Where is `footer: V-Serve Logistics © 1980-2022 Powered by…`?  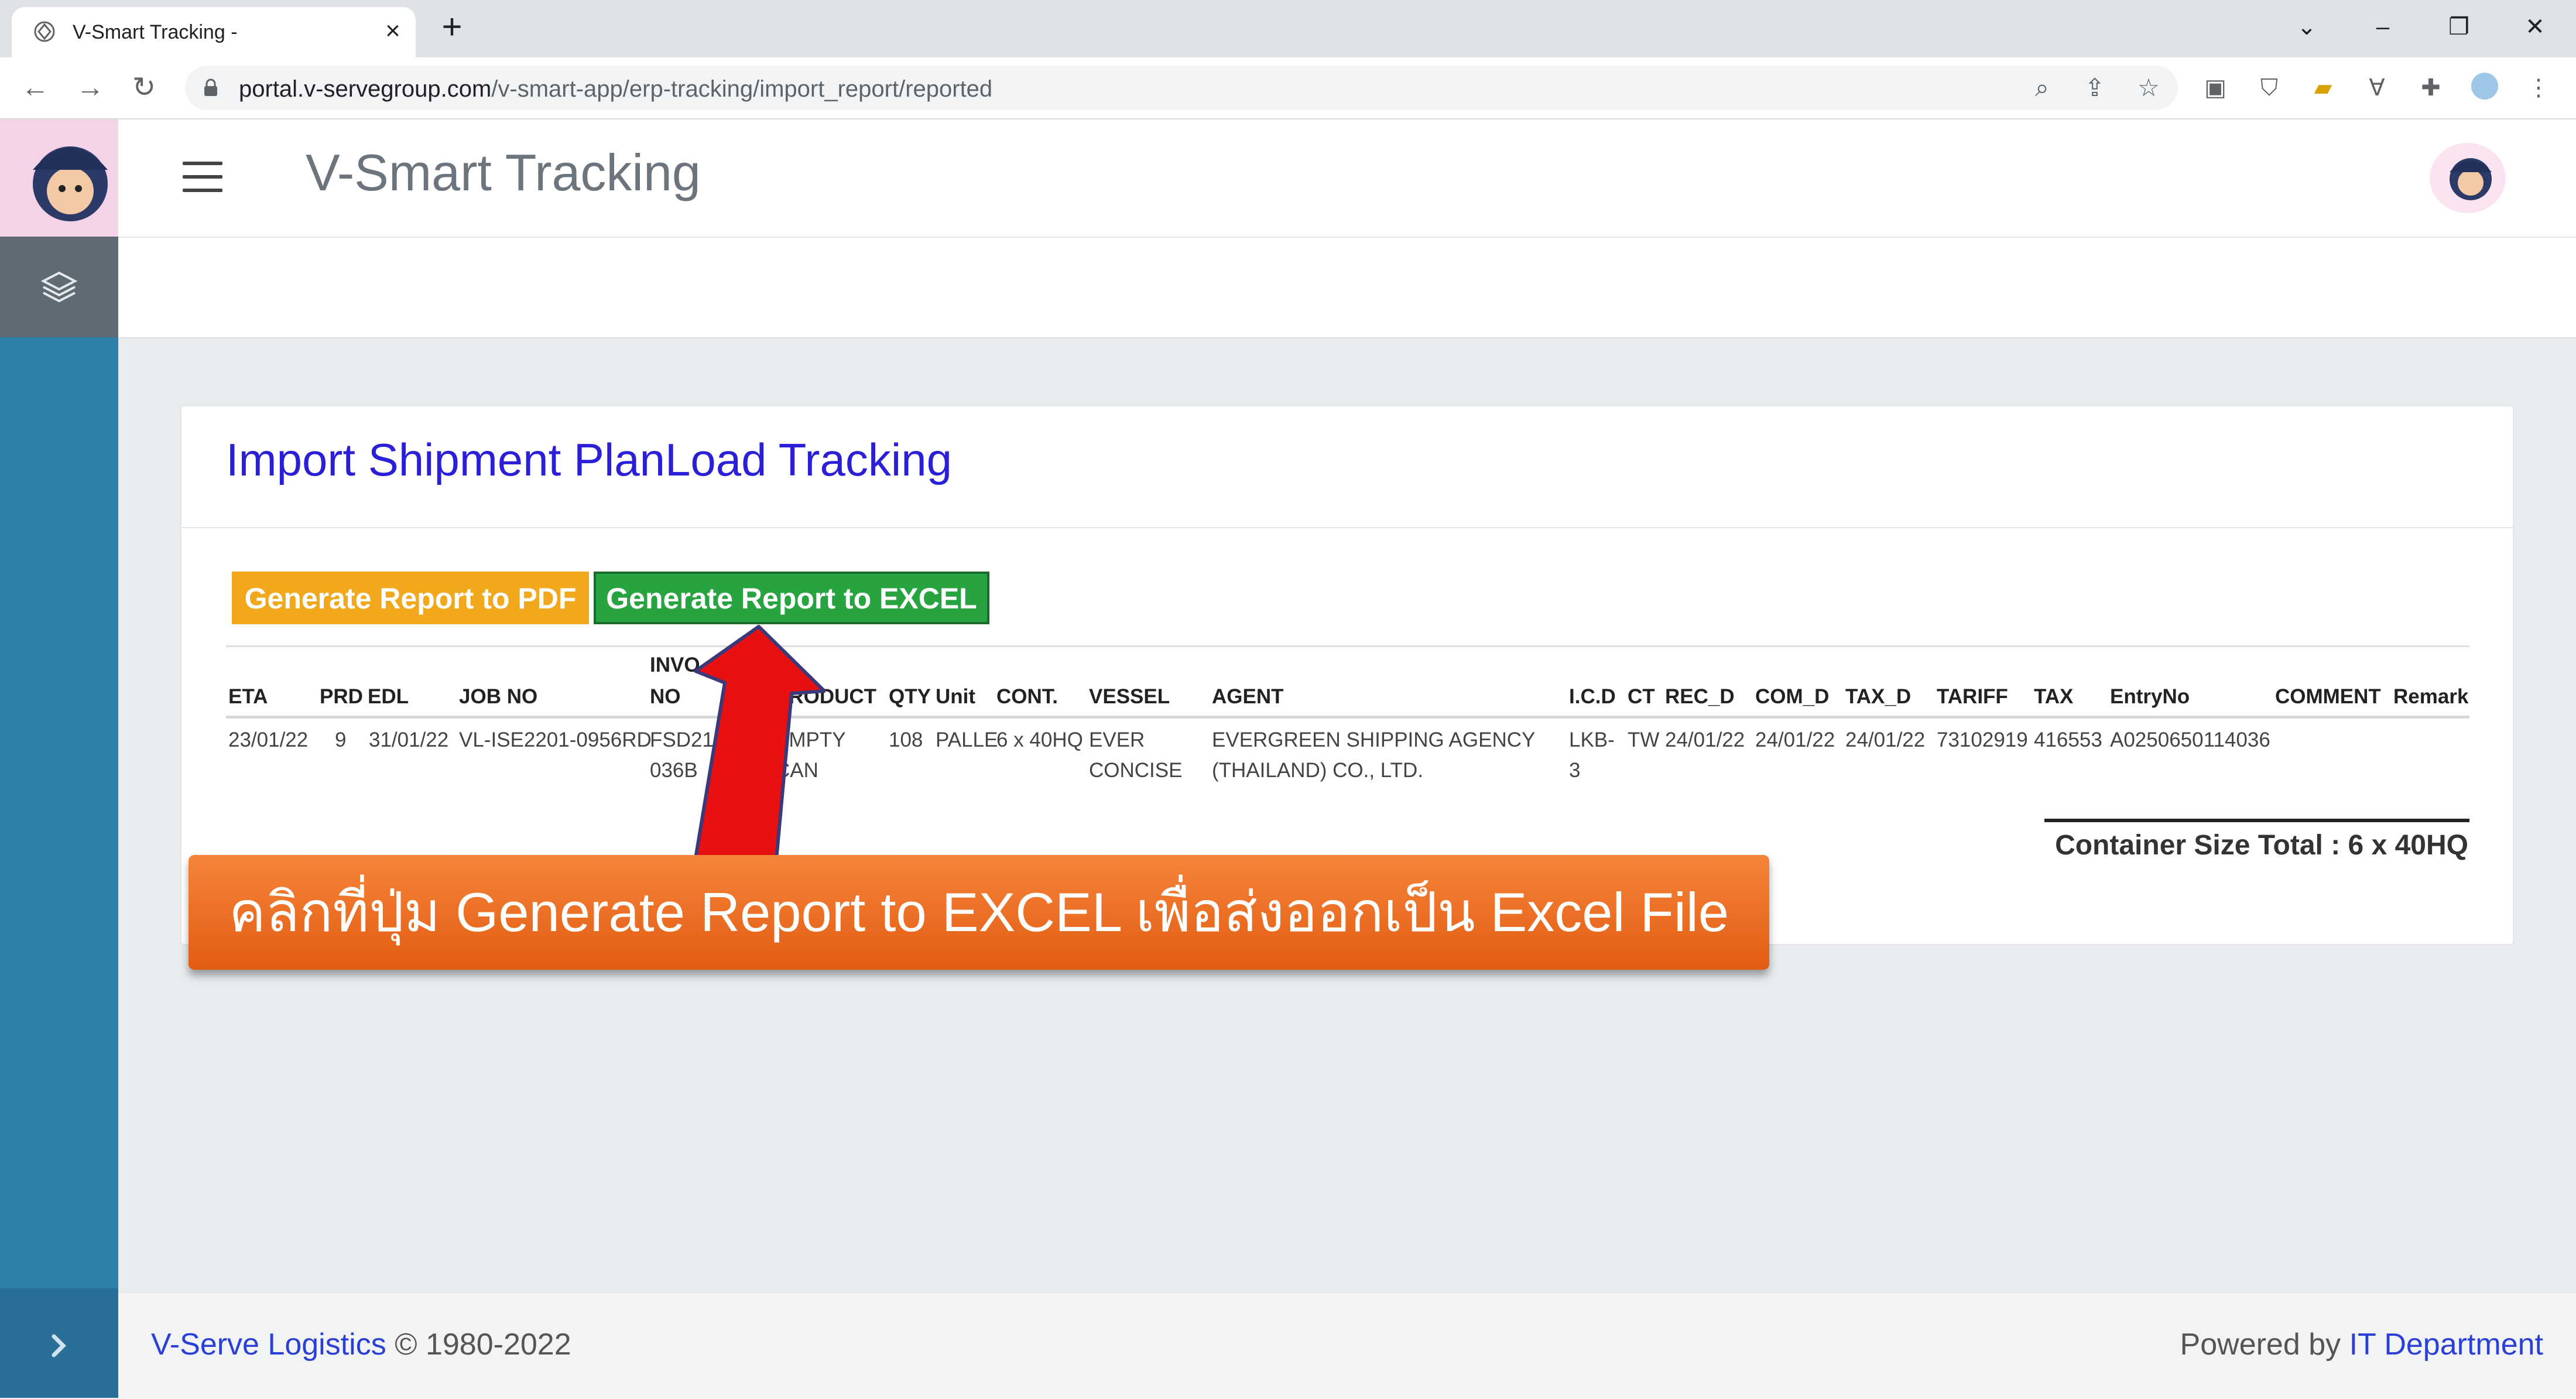 footer: V-Serve Logistics © 1980-2022 Powered by… is located at coordinates (1347, 1345).